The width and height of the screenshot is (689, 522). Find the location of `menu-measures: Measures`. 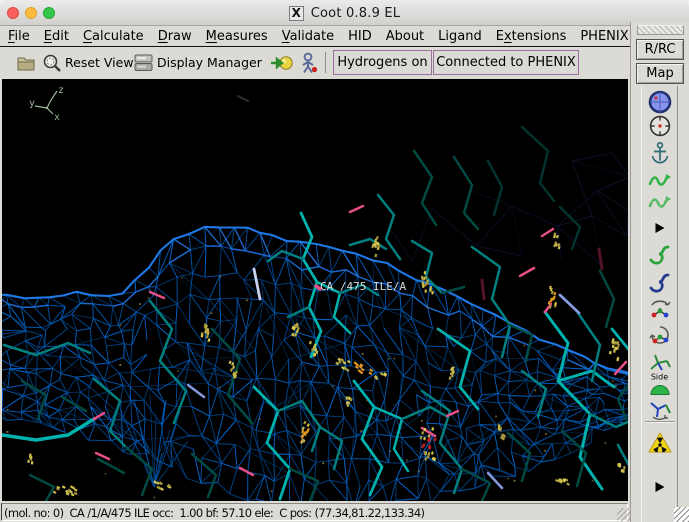

menu-measures: Measures is located at coordinates (237, 36).